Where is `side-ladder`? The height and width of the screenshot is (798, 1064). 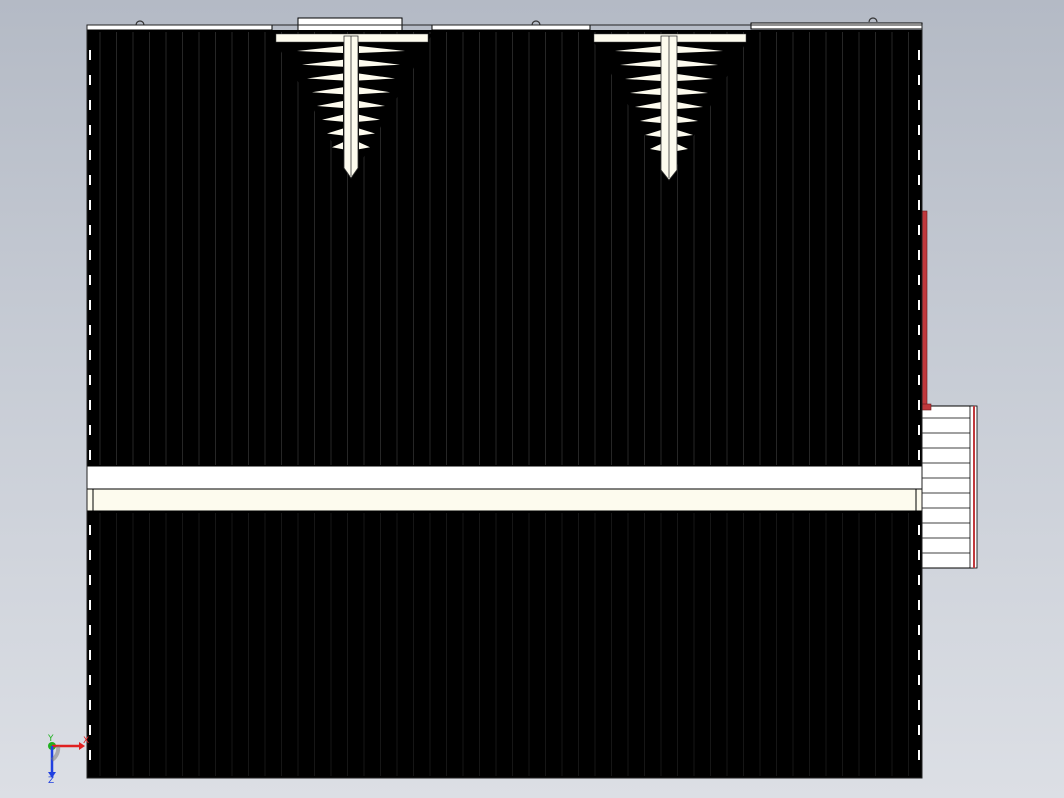 side-ladder is located at coordinates (949, 487).